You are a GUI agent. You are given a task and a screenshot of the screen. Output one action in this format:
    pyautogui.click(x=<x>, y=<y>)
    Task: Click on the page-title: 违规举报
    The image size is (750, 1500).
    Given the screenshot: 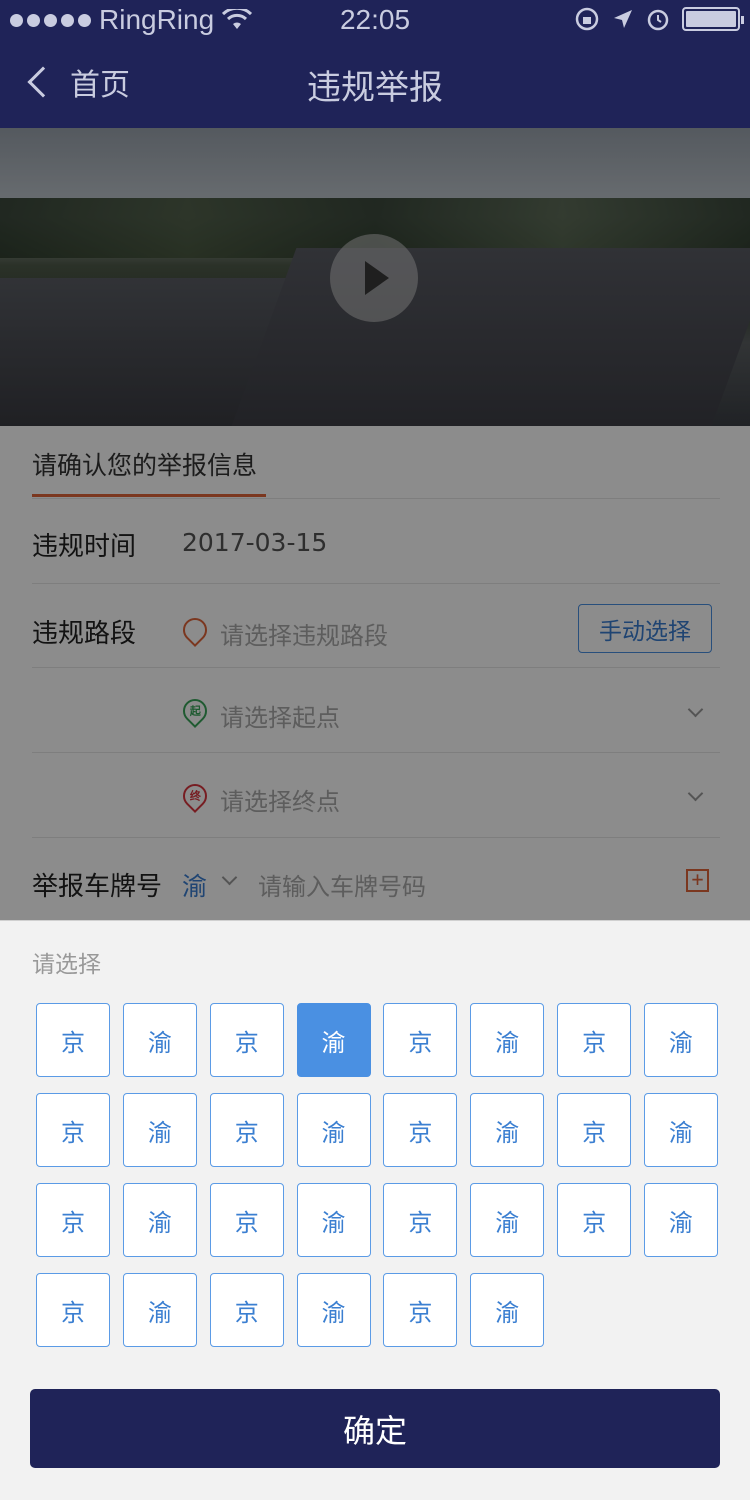 What is the action you would take?
    pyautogui.click(x=375, y=88)
    